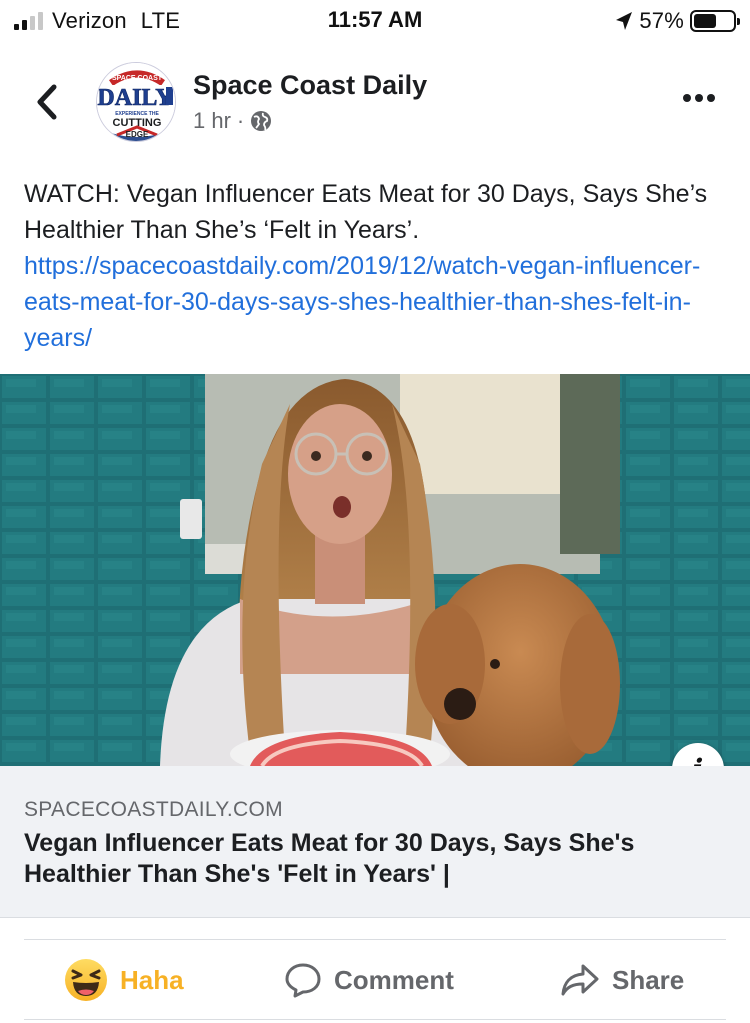  Describe the element at coordinates (580, 980) in the screenshot. I see `share-arrow-icon` at that location.